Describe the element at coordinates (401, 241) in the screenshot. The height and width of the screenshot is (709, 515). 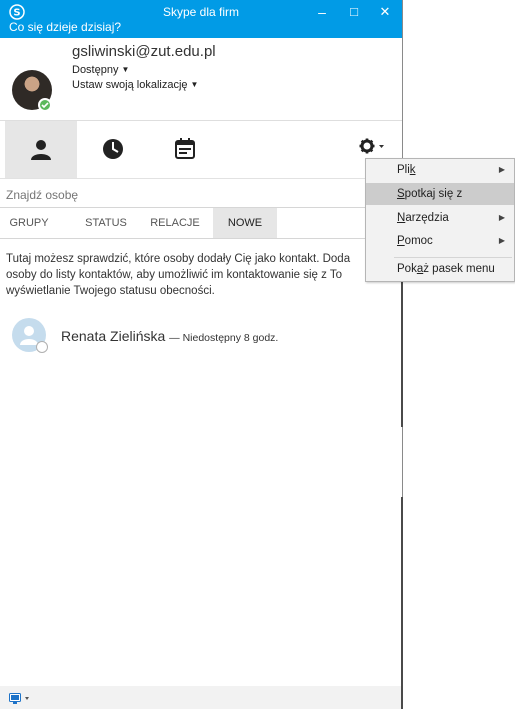
I see `menu-label-accesskey: P` at that location.